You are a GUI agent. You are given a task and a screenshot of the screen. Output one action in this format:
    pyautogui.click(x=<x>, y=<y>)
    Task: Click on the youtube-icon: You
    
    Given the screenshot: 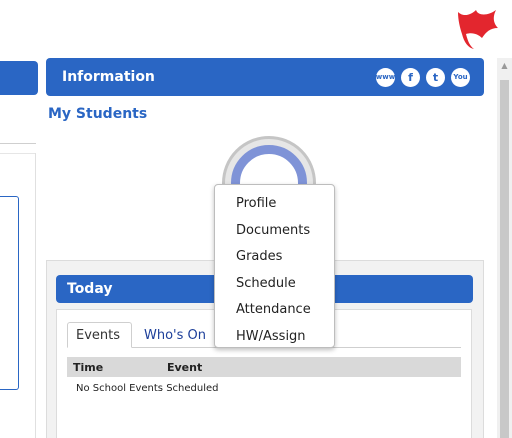 What is the action you would take?
    pyautogui.click(x=460, y=77)
    